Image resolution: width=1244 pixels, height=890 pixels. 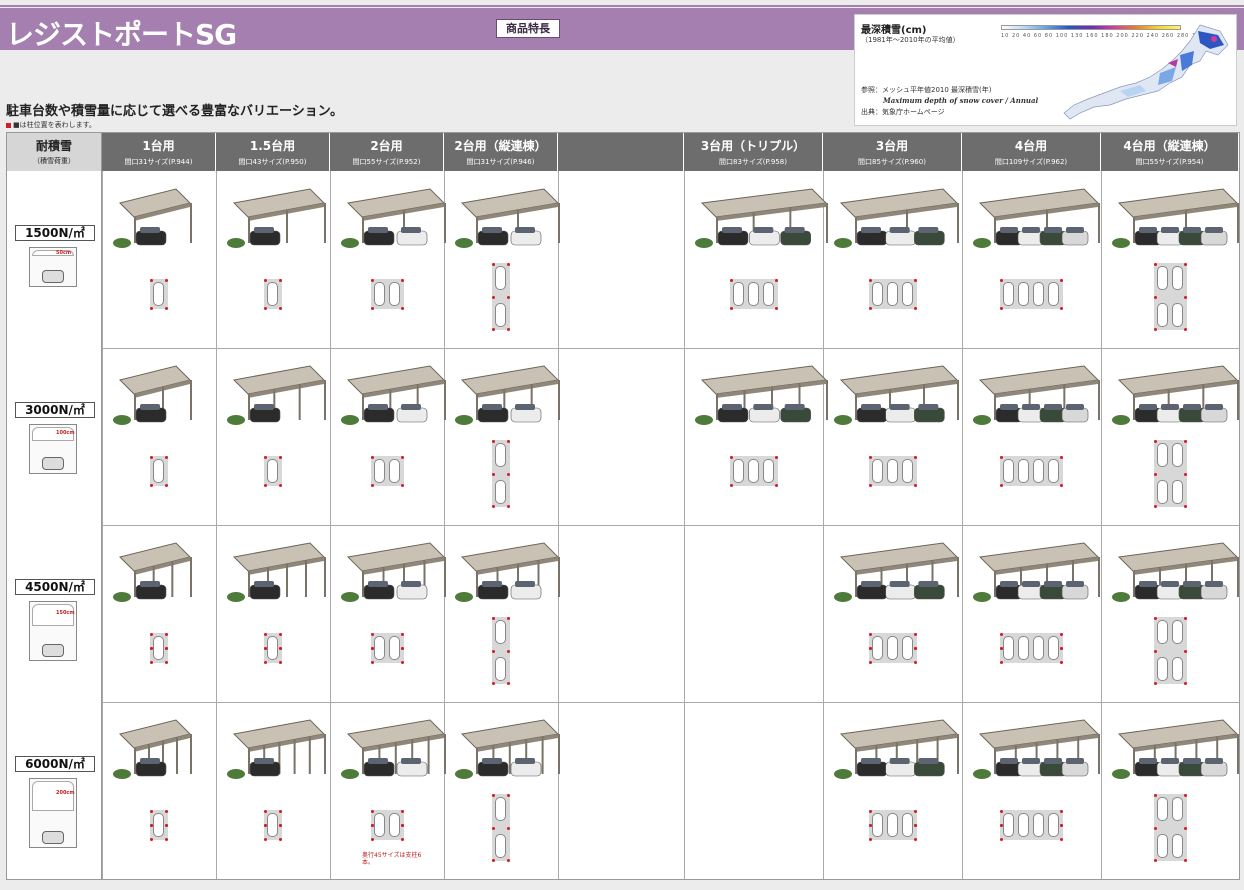 I want to click on column-title: 1台用, so click(x=158, y=146).